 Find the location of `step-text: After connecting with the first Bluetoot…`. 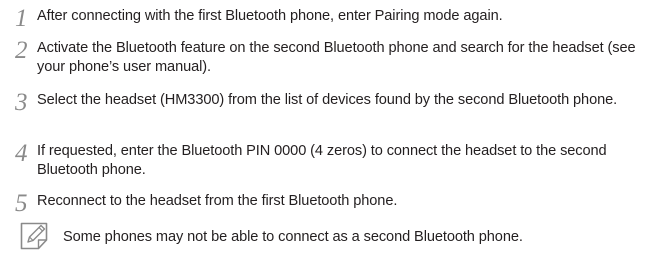

step-text: After connecting with the first Bluetoot… is located at coordinates (270, 16).